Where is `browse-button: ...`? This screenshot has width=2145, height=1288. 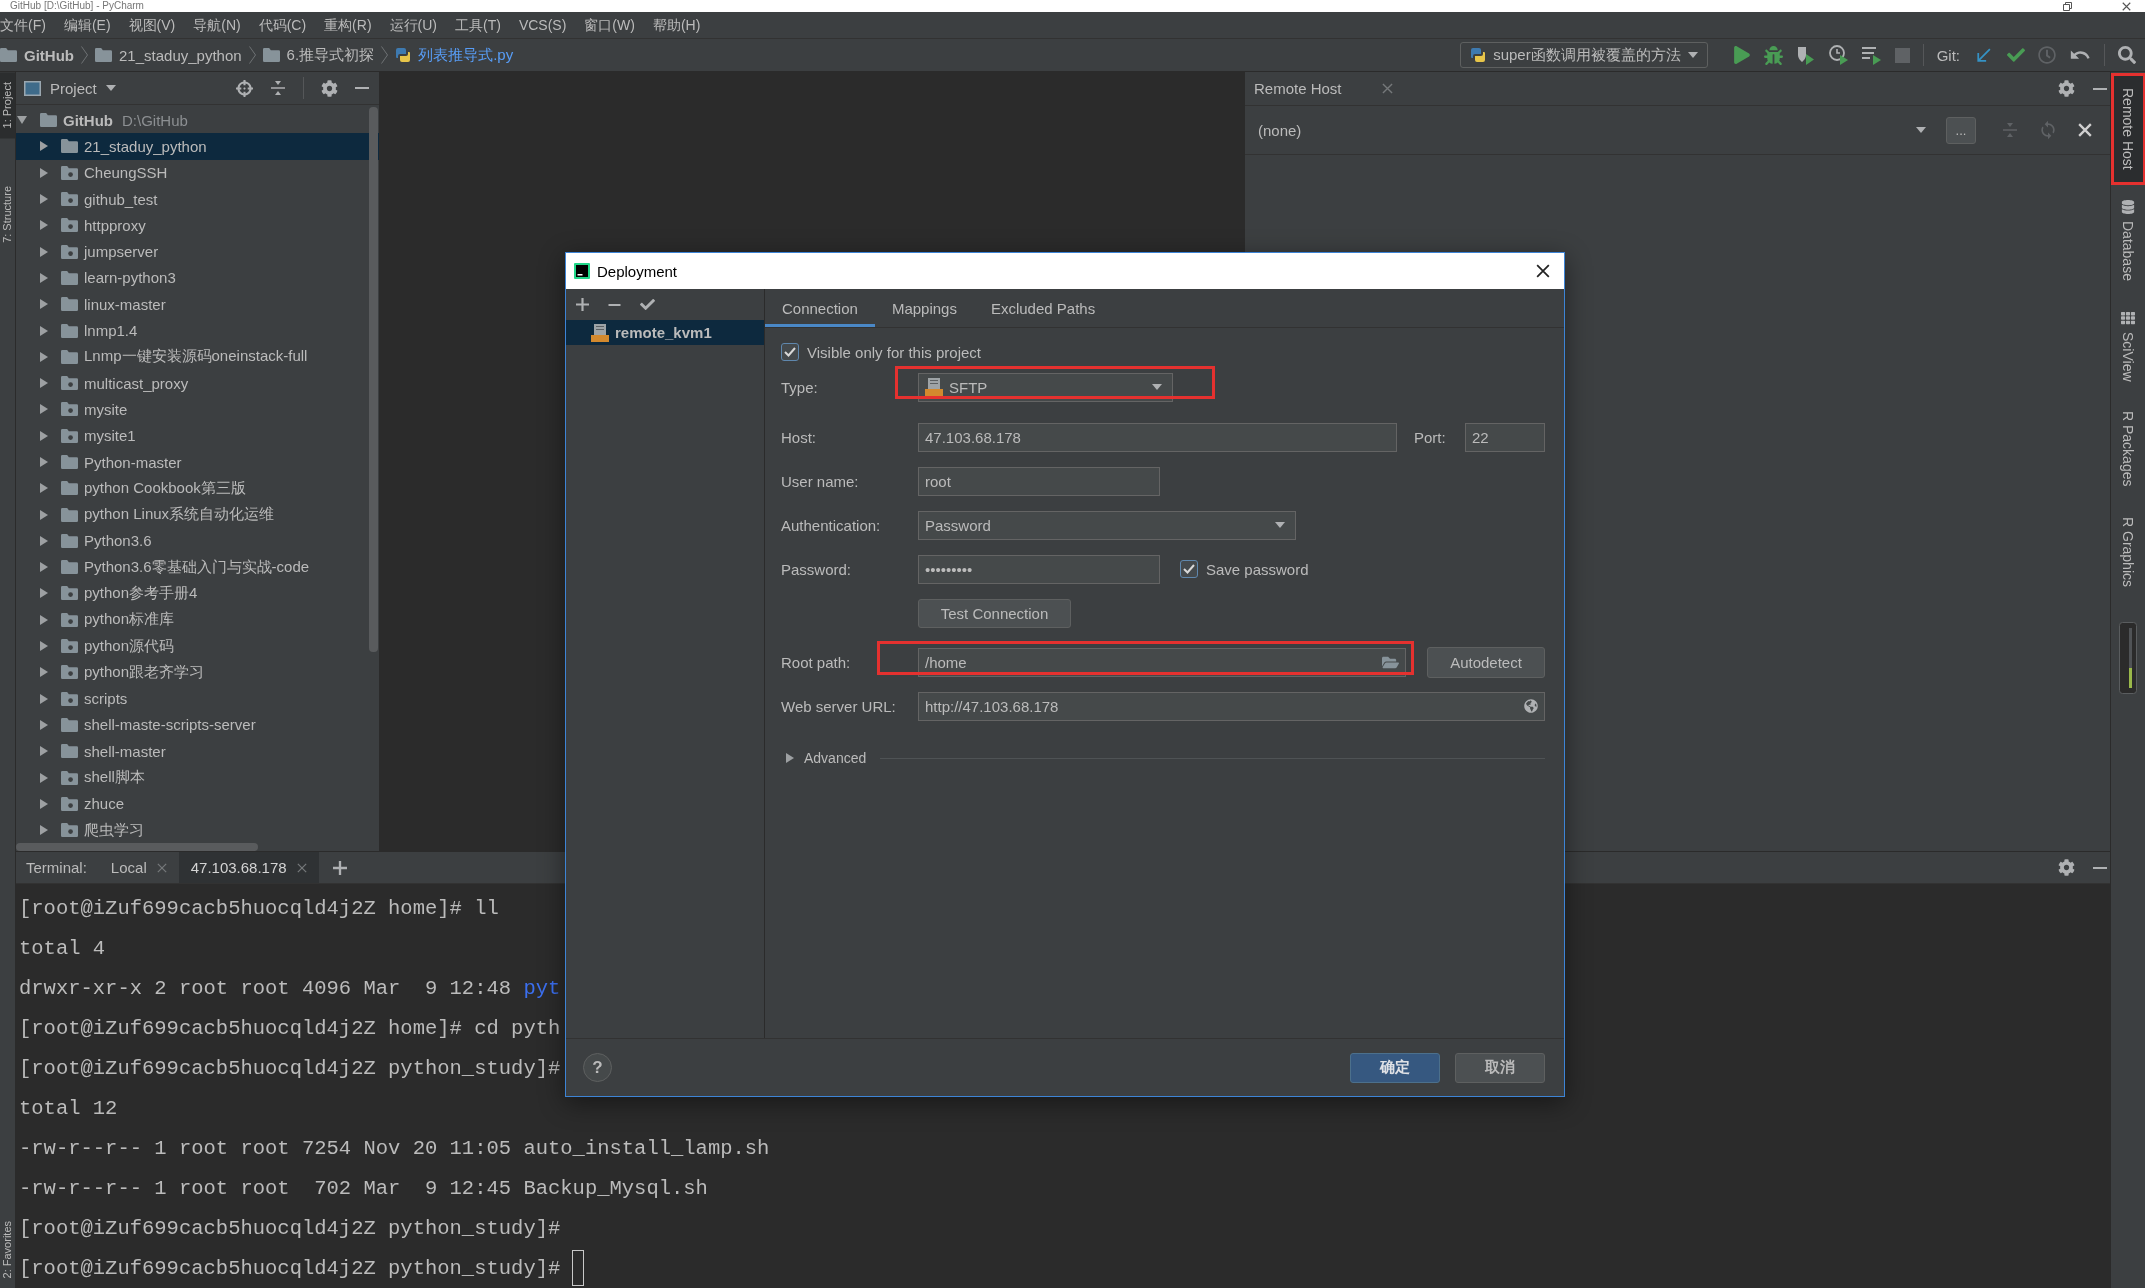
browse-button: ... is located at coordinates (1961, 130).